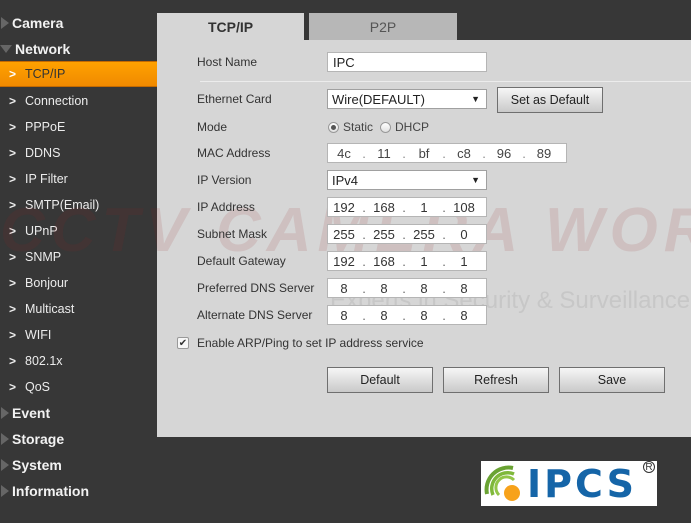 This screenshot has width=691, height=523. Describe the element at coordinates (224, 180) in the screenshot. I see `ip-version-label: IP Version` at that location.